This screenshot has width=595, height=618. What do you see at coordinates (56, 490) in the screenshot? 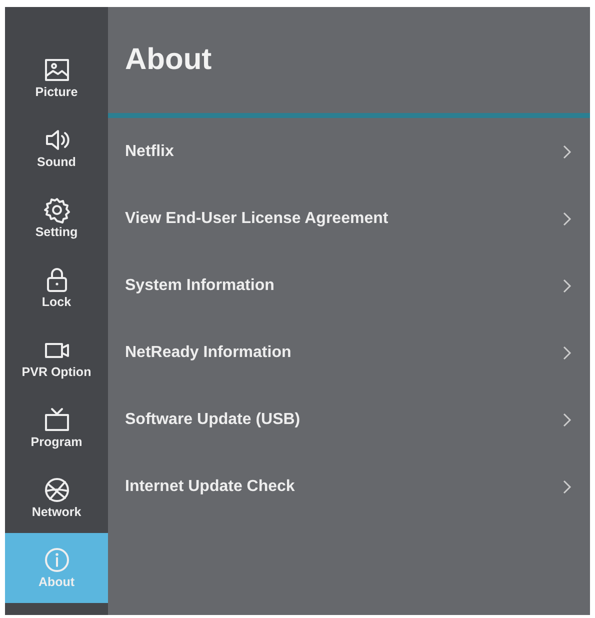
I see `globe-icon` at bounding box center [56, 490].